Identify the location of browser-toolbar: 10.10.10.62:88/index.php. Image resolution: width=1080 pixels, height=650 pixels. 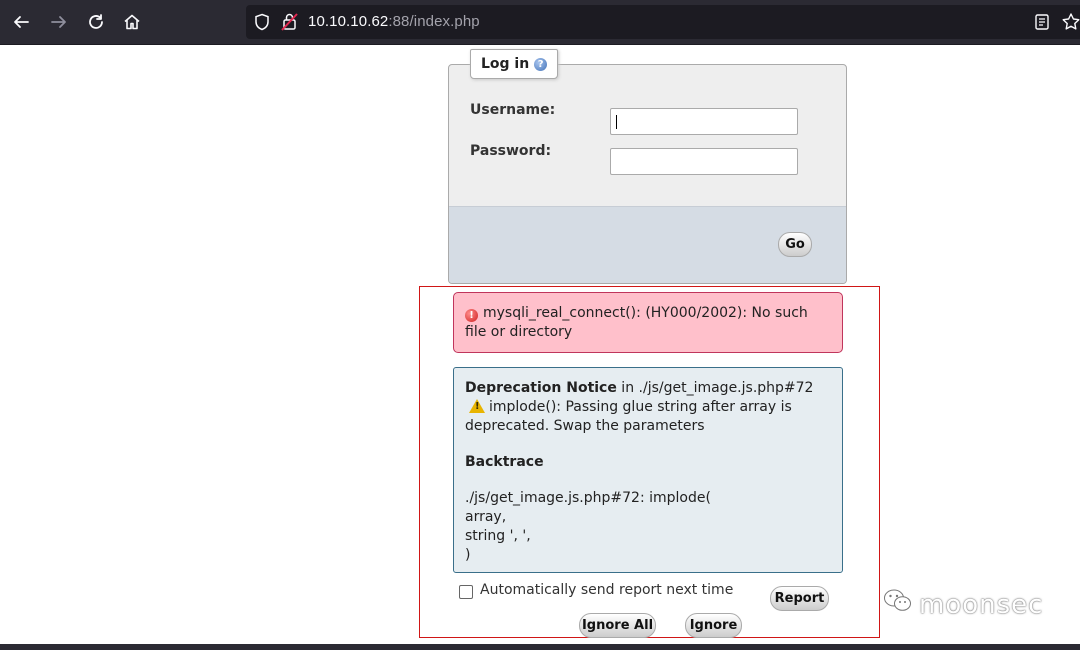
(540, 22).